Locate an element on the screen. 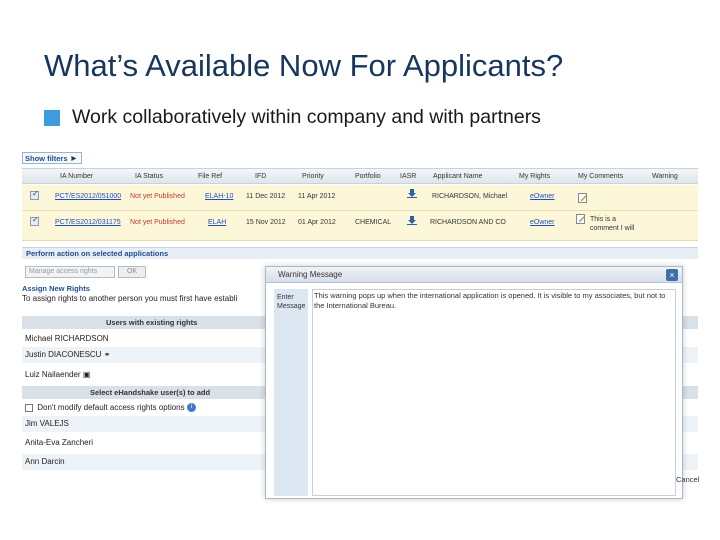 This screenshot has height=540, width=720. file-ref-link: ELAH is located at coordinates (217, 222).